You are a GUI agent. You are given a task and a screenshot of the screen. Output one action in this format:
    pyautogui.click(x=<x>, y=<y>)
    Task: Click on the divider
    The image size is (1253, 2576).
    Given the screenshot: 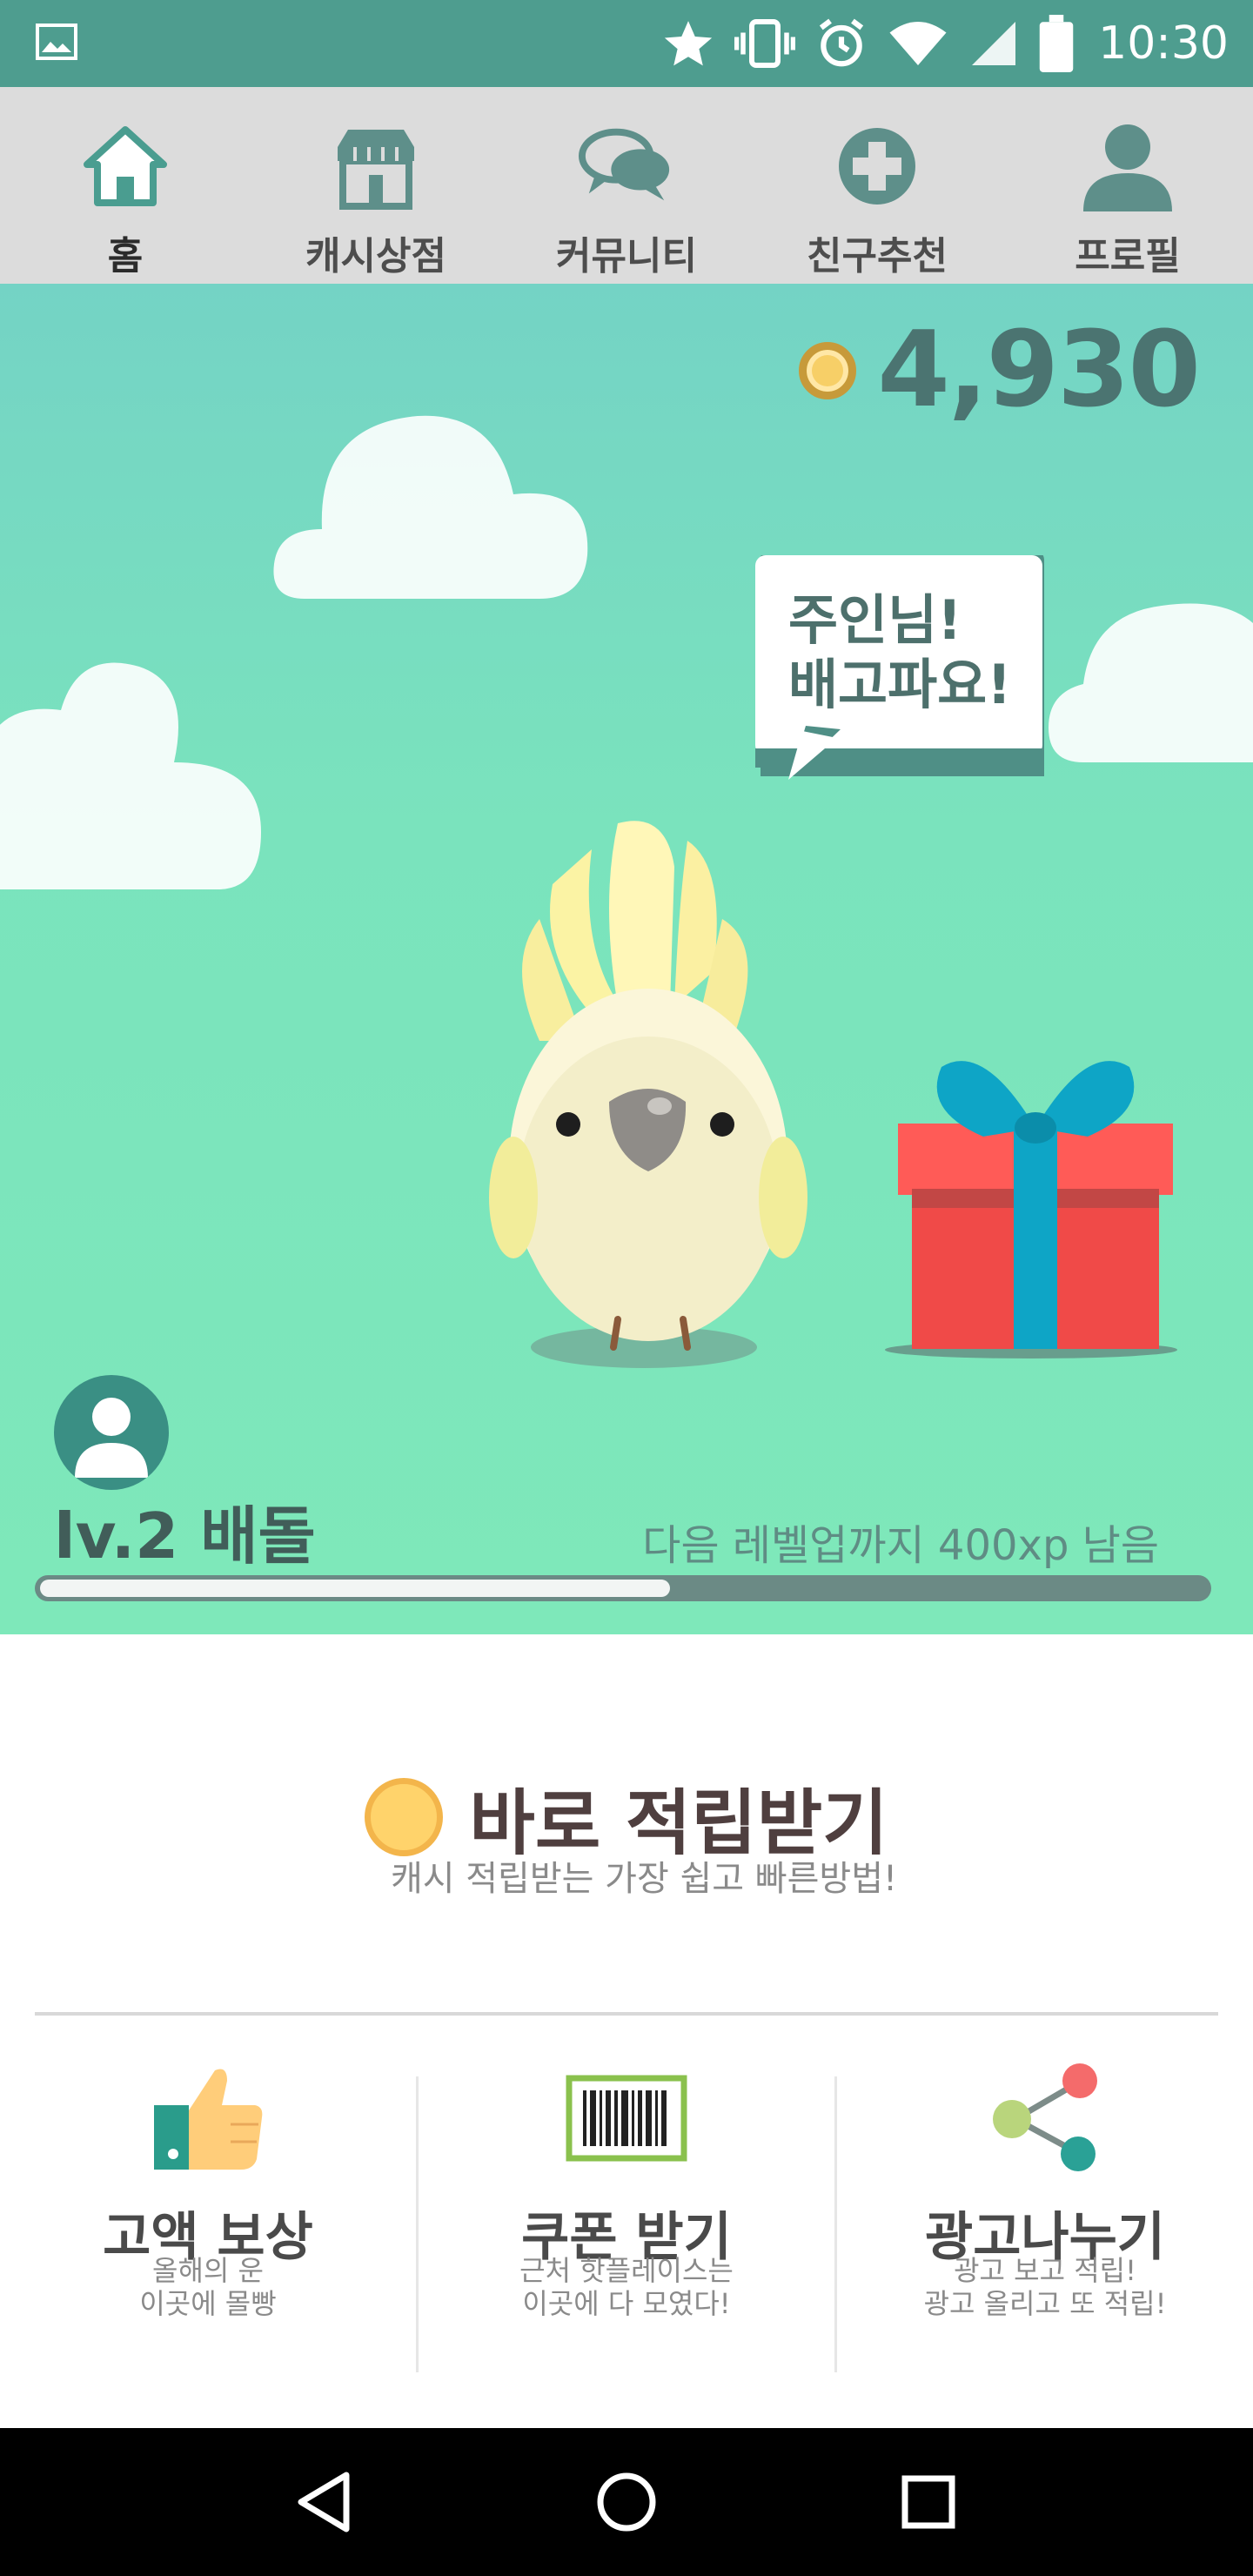 What is the action you would take?
    pyautogui.click(x=626, y=2014)
    